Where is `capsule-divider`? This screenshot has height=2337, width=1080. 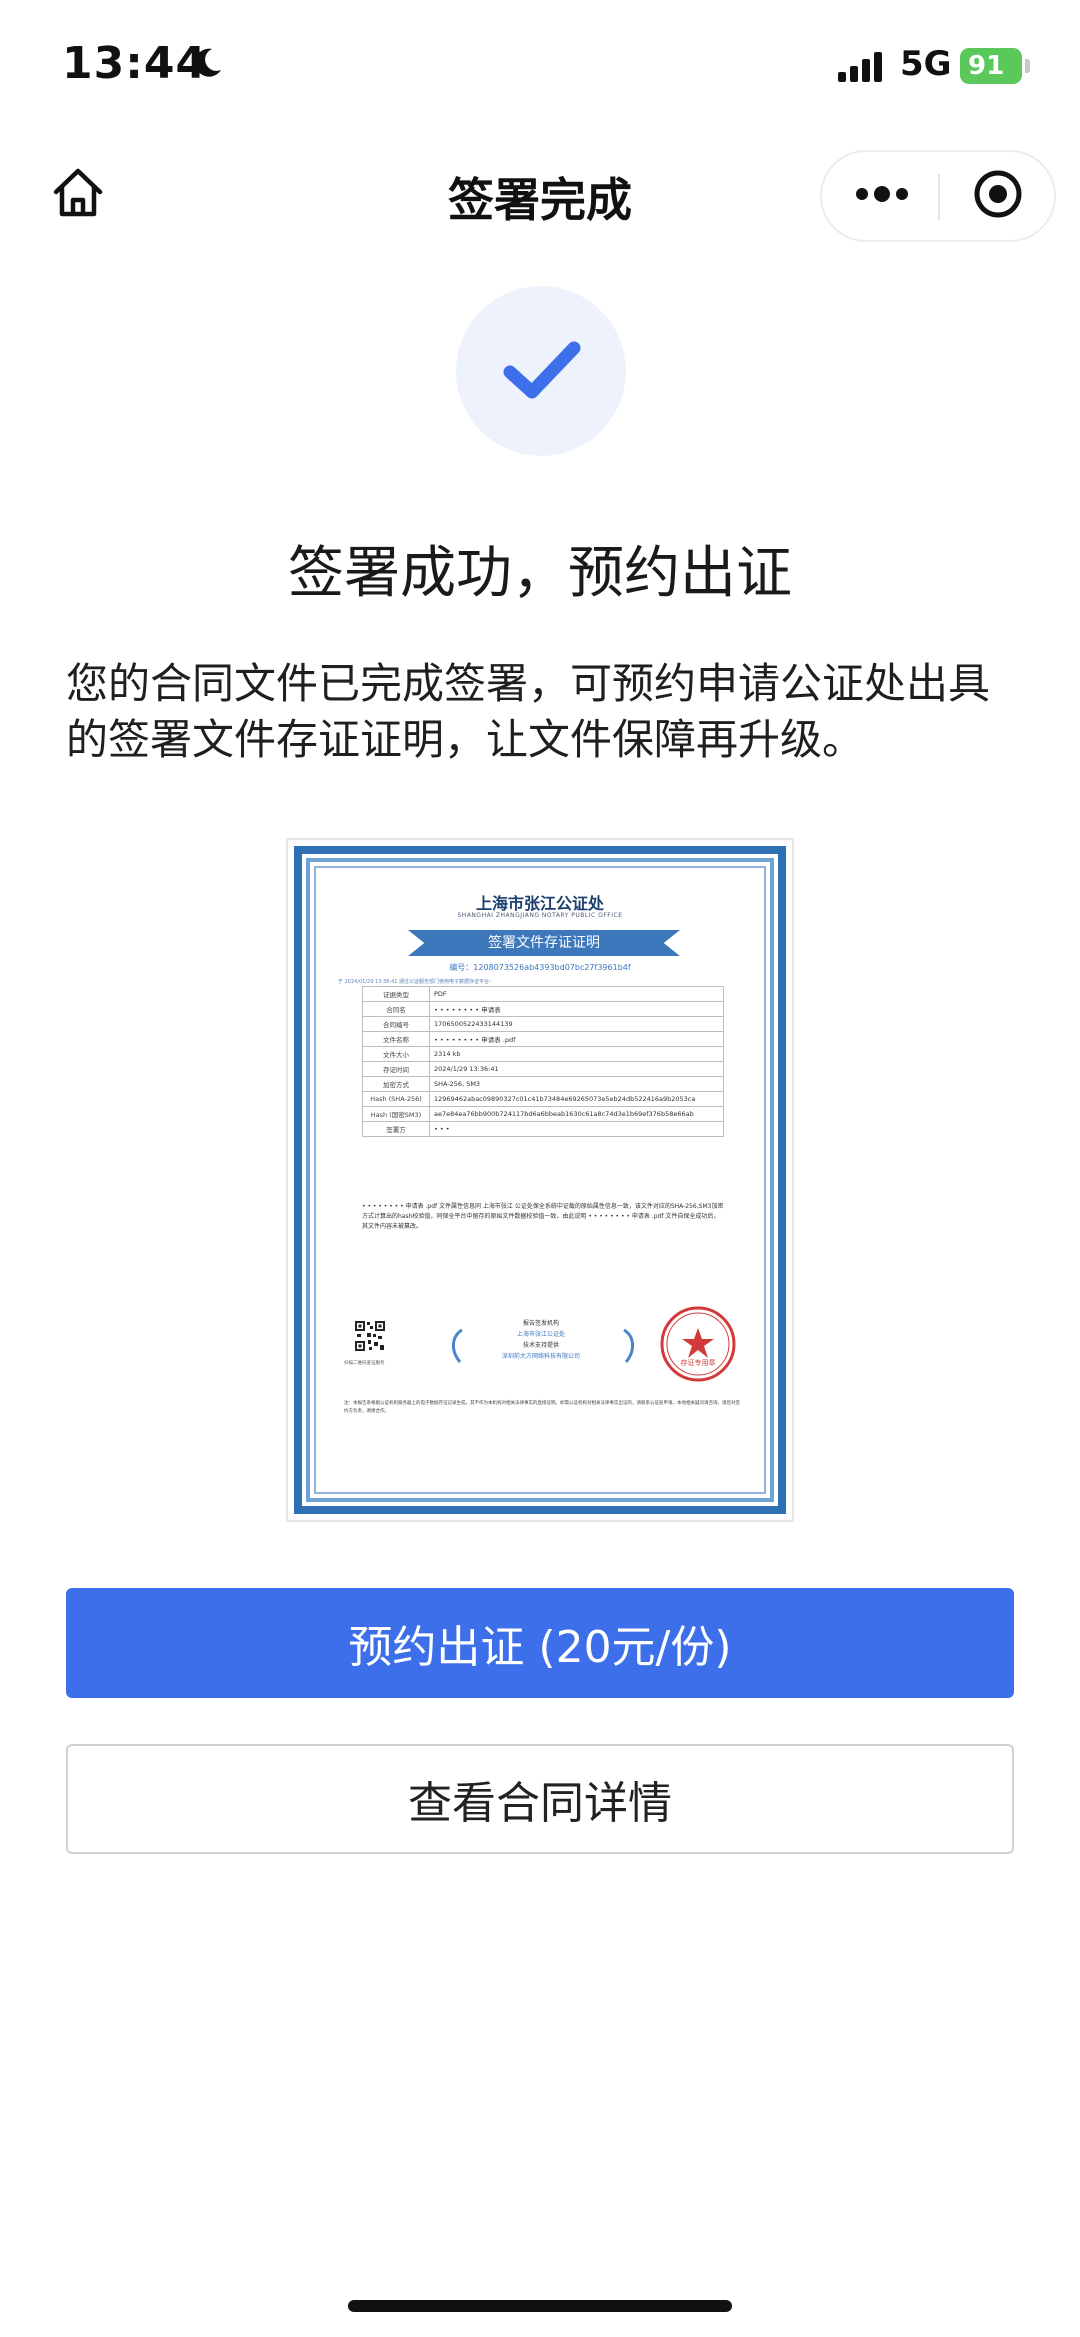 capsule-divider is located at coordinates (939, 197).